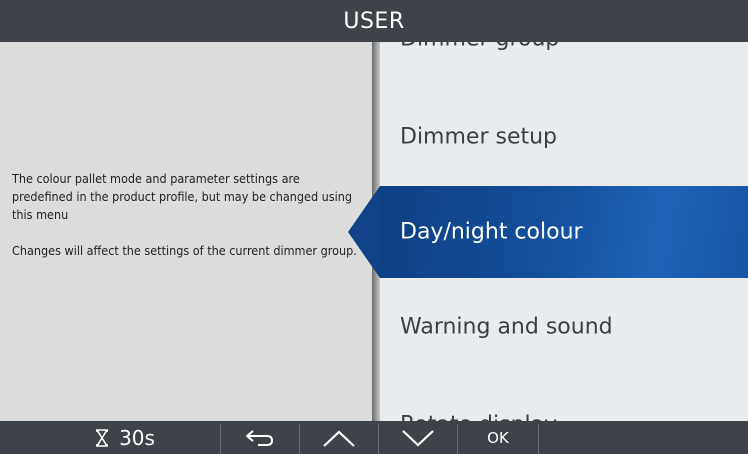 This screenshot has width=748, height=454. I want to click on back-button, so click(260, 437).